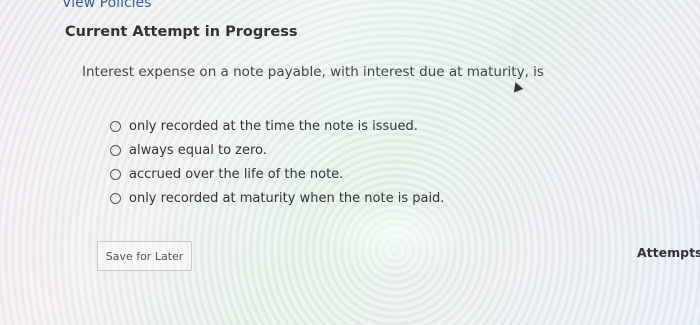 The height and width of the screenshot is (325, 700). Describe the element at coordinates (668, 252) in the screenshot. I see `attempts-label: Attempts:` at that location.